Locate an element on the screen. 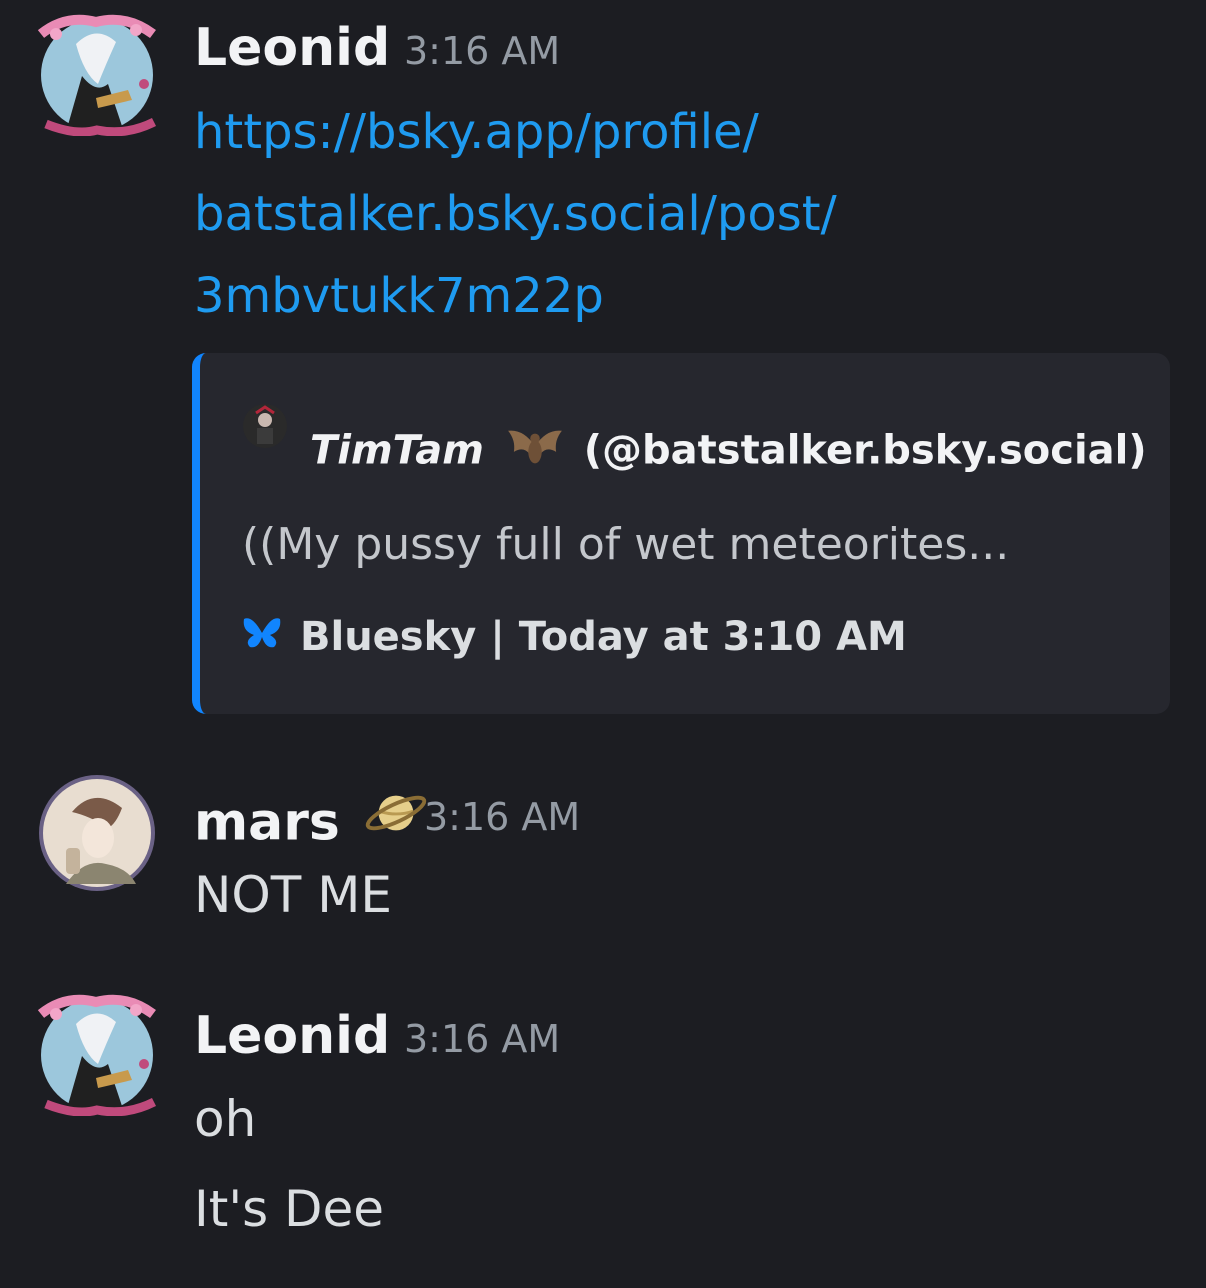 The width and height of the screenshot is (1206, 1288). embed-author-avatar is located at coordinates (265, 426).